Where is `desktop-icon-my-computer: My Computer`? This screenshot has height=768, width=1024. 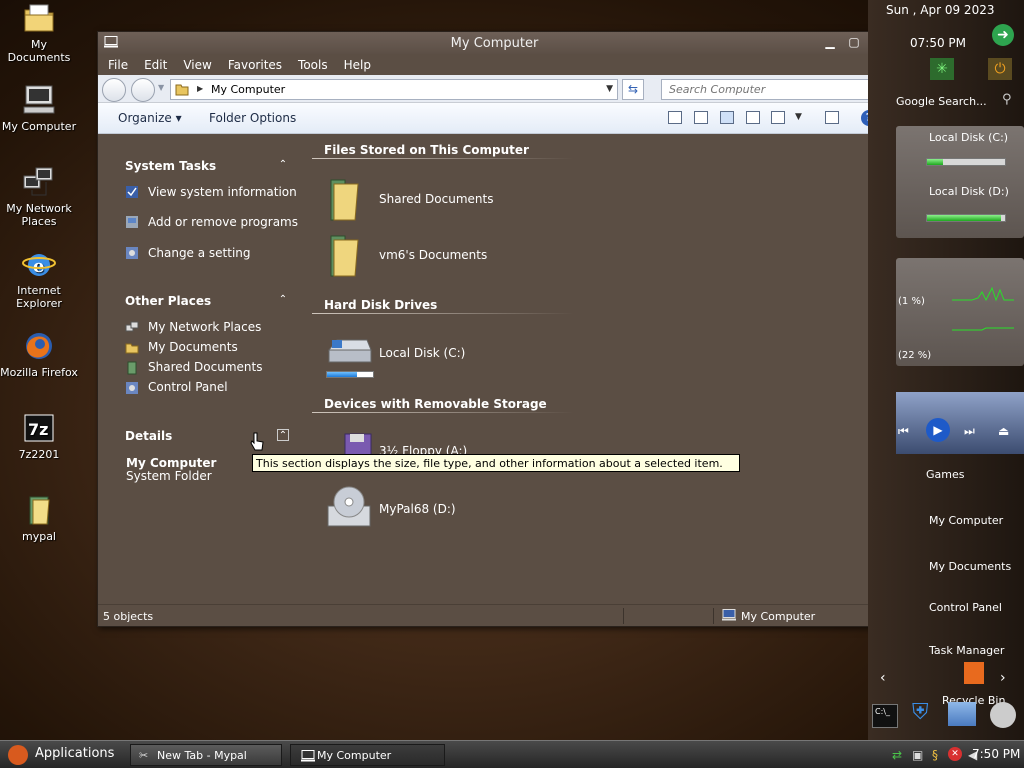 desktop-icon-my-computer: My Computer is located at coordinates (39, 108).